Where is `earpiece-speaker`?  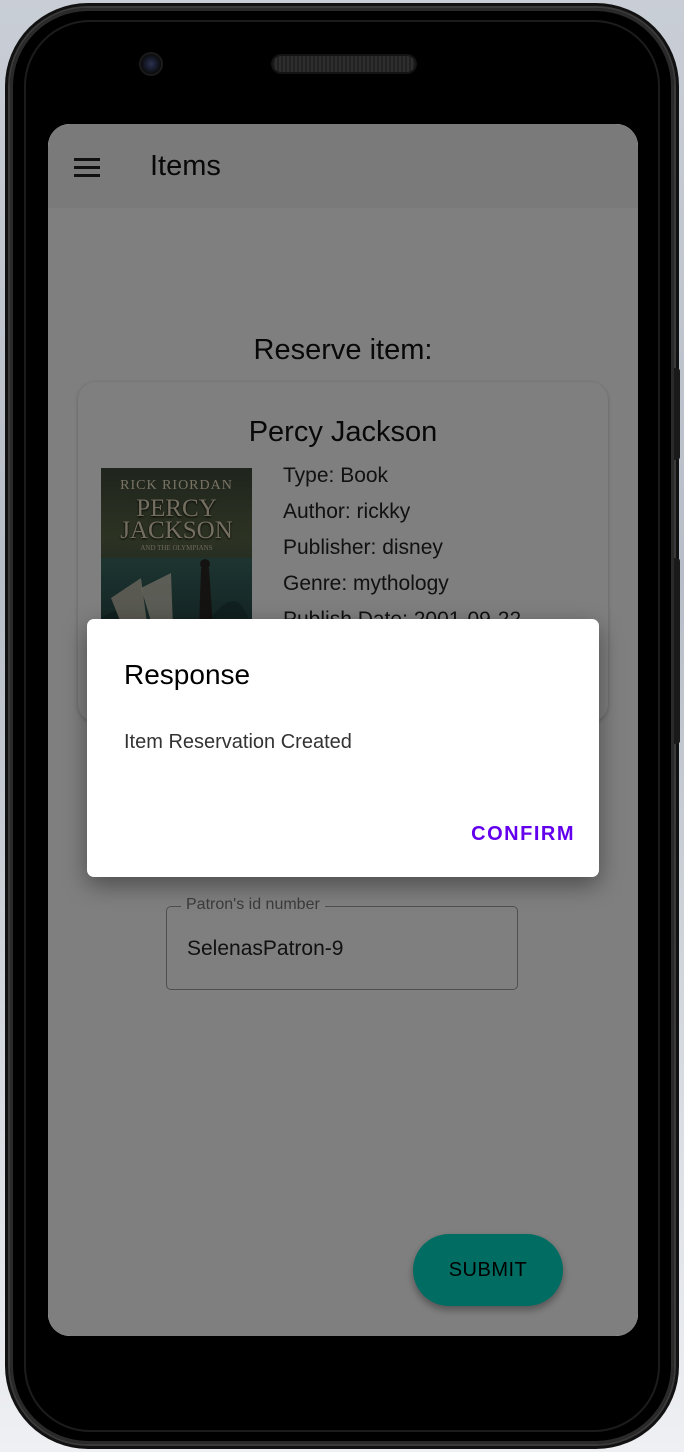
earpiece-speaker is located at coordinates (344, 64).